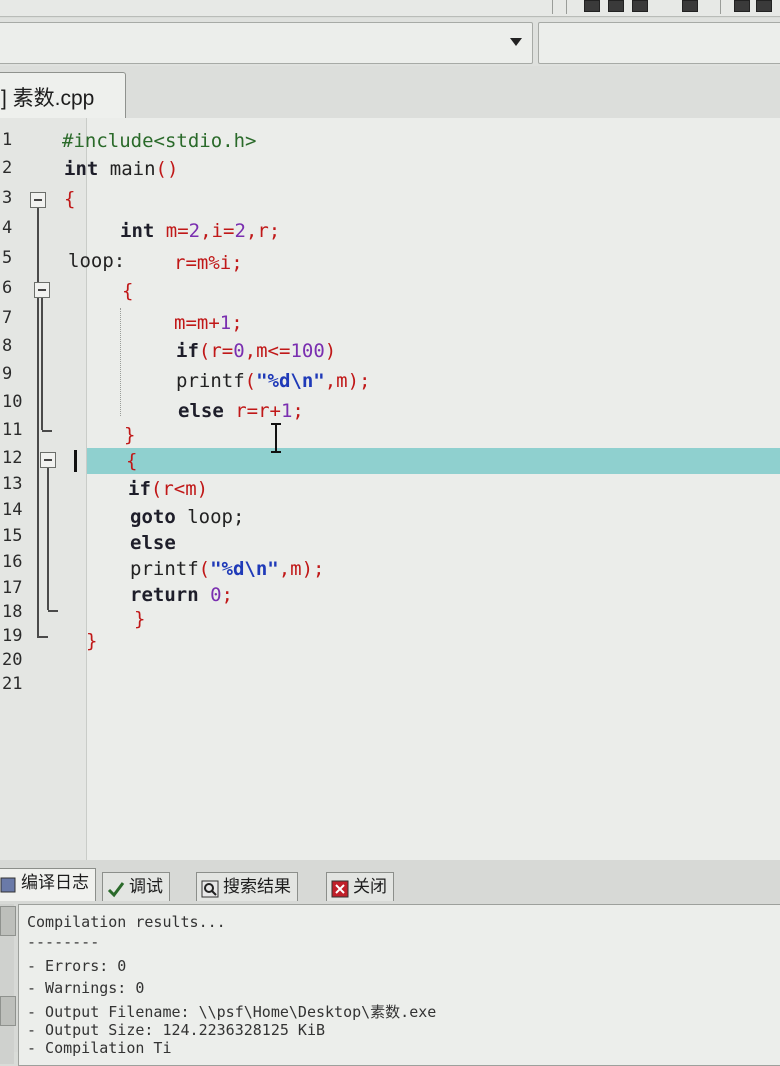 The width and height of the screenshot is (780, 1066). I want to click on code-line-12: {, so click(131, 461).